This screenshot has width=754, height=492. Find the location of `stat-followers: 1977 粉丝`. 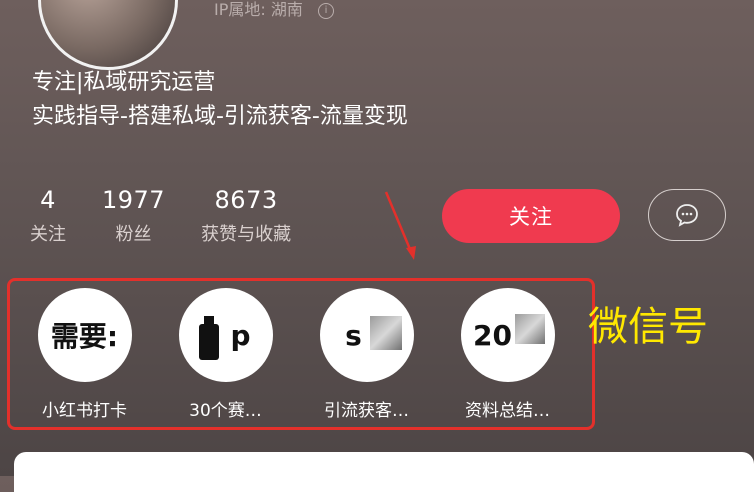

stat-followers: 1977 粉丝 is located at coordinates (133, 216).